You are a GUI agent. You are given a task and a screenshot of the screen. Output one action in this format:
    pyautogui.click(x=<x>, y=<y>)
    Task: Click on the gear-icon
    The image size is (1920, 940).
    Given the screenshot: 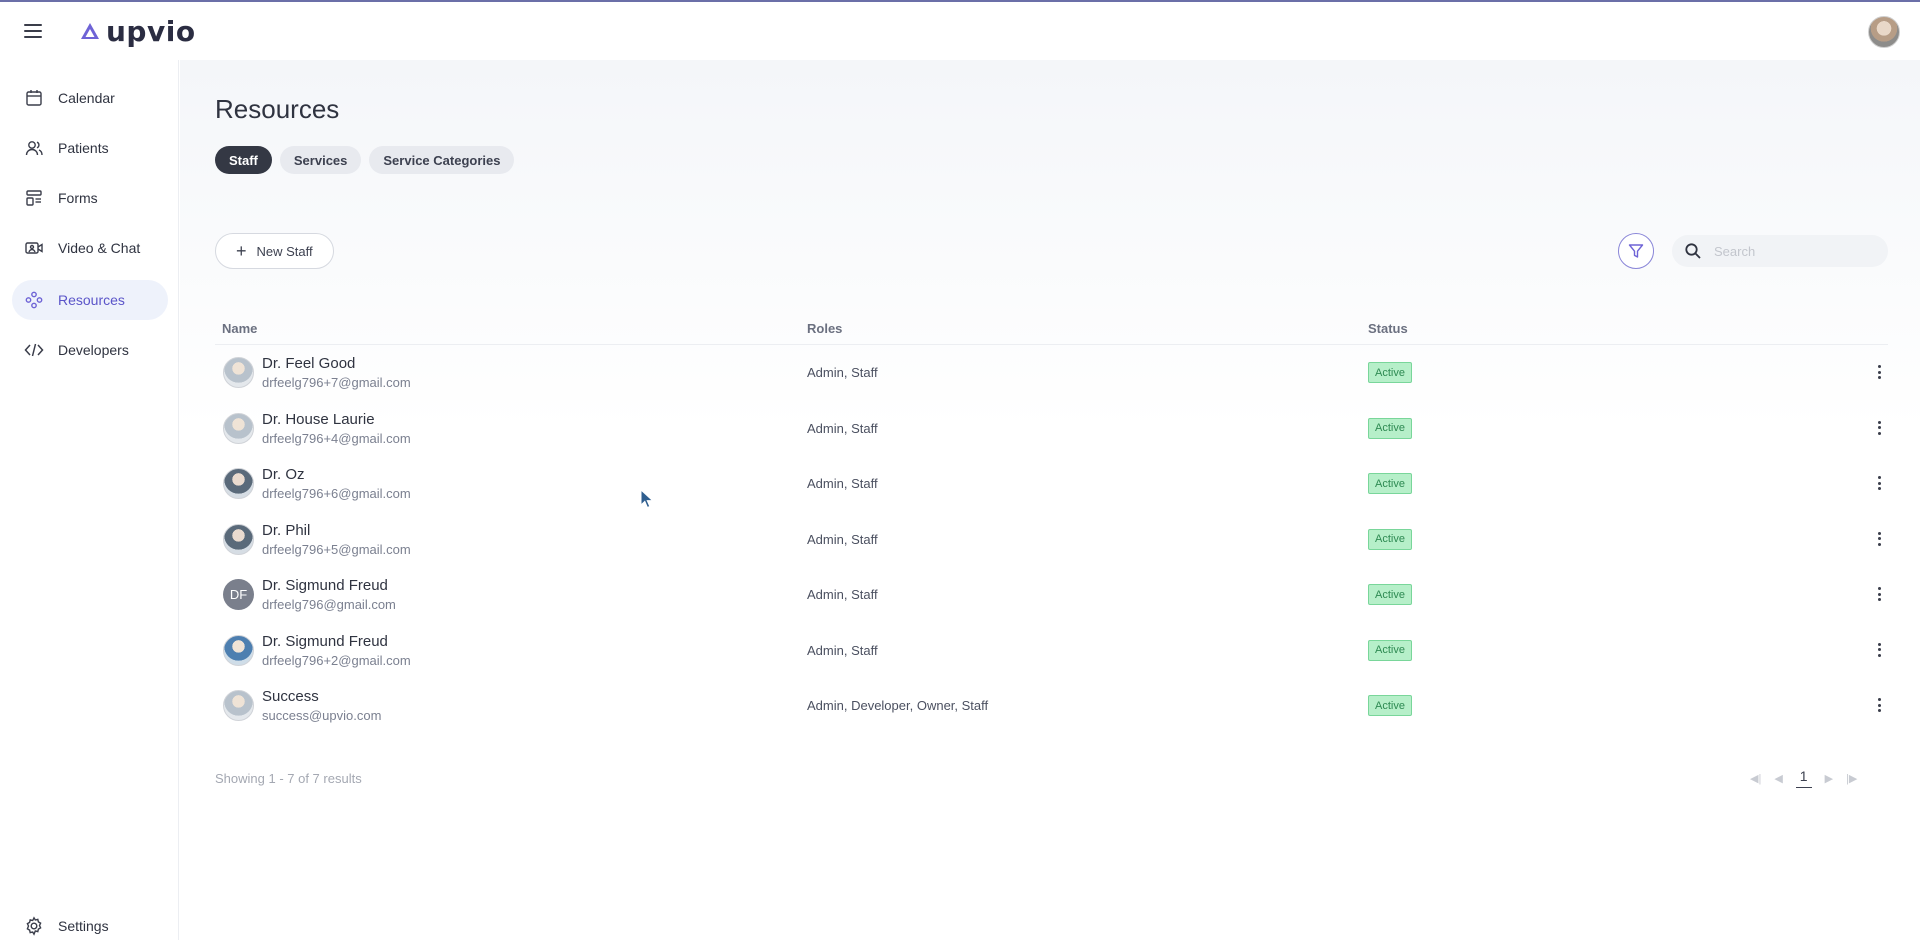 What is the action you would take?
    pyautogui.click(x=34, y=926)
    